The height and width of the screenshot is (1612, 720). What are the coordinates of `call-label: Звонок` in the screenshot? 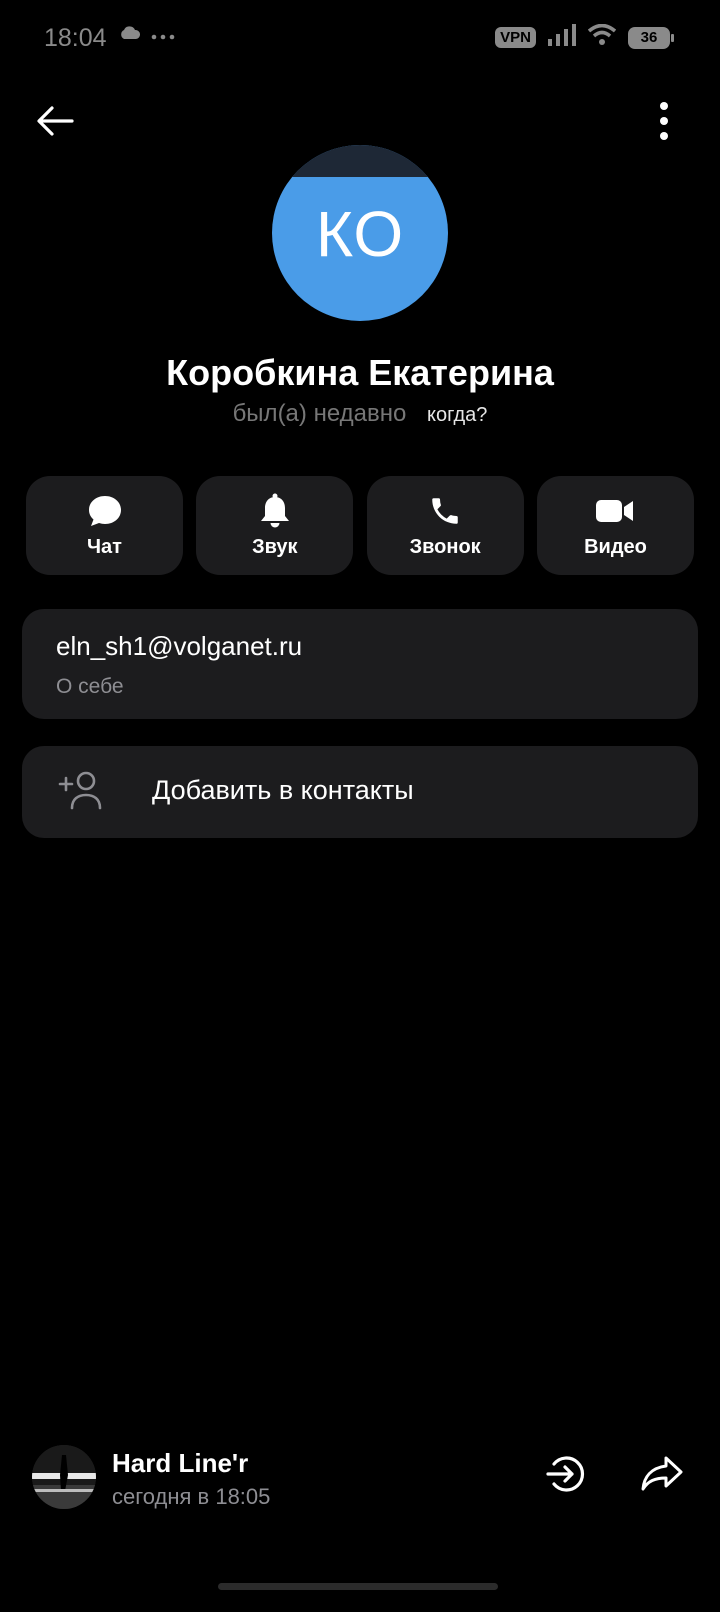 It's located at (445, 547).